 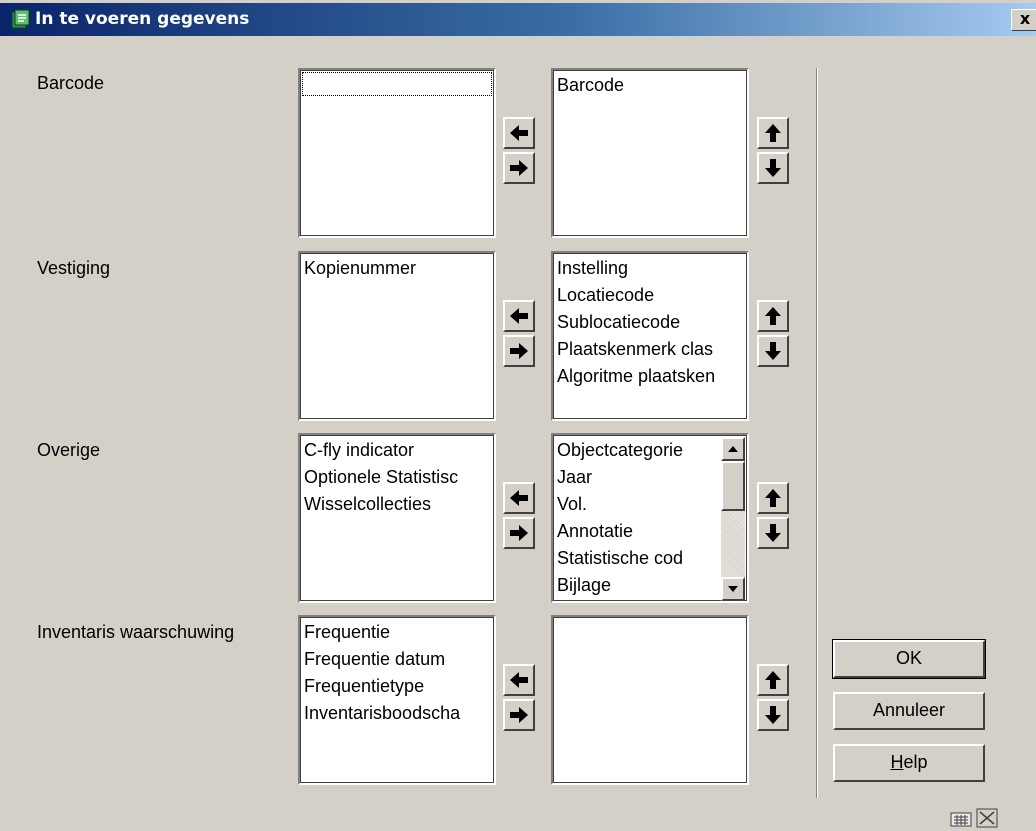 What do you see at coordinates (74, 268) in the screenshot?
I see `label-vestiging: Vestiging` at bounding box center [74, 268].